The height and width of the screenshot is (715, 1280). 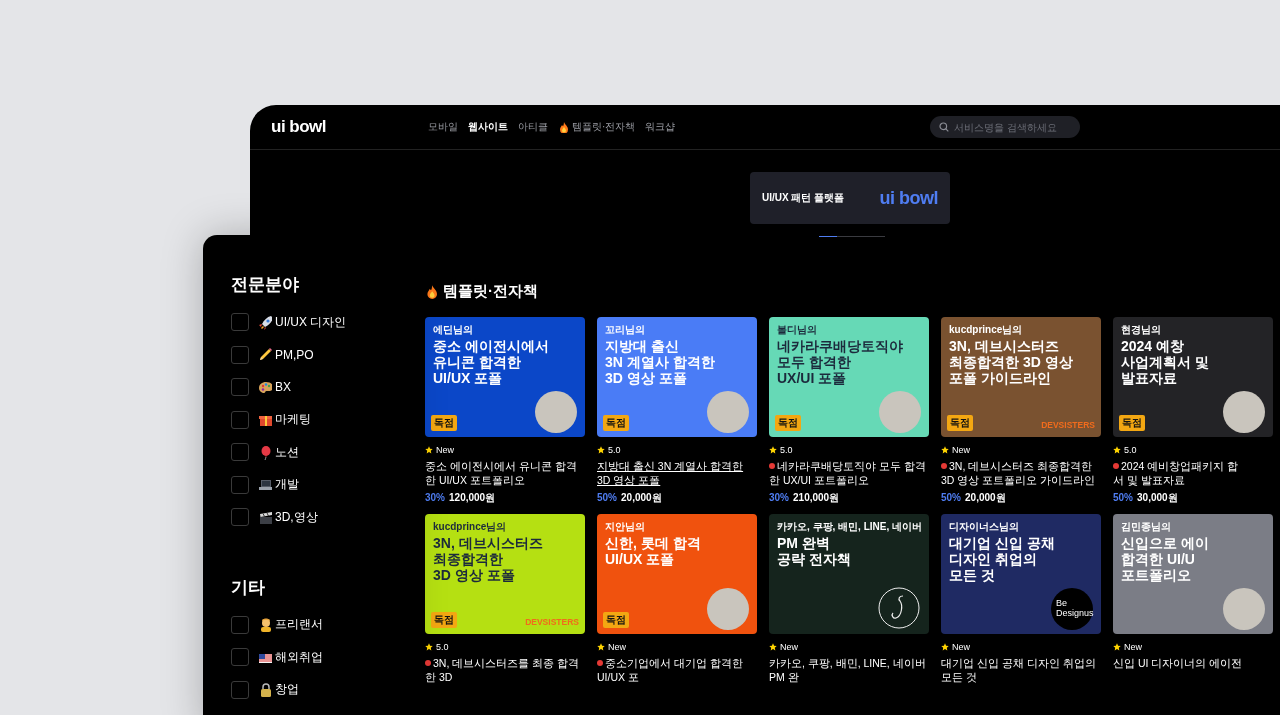 What do you see at coordinates (311, 322) in the screenshot?
I see `filter-label: UI/UX 디자인` at bounding box center [311, 322].